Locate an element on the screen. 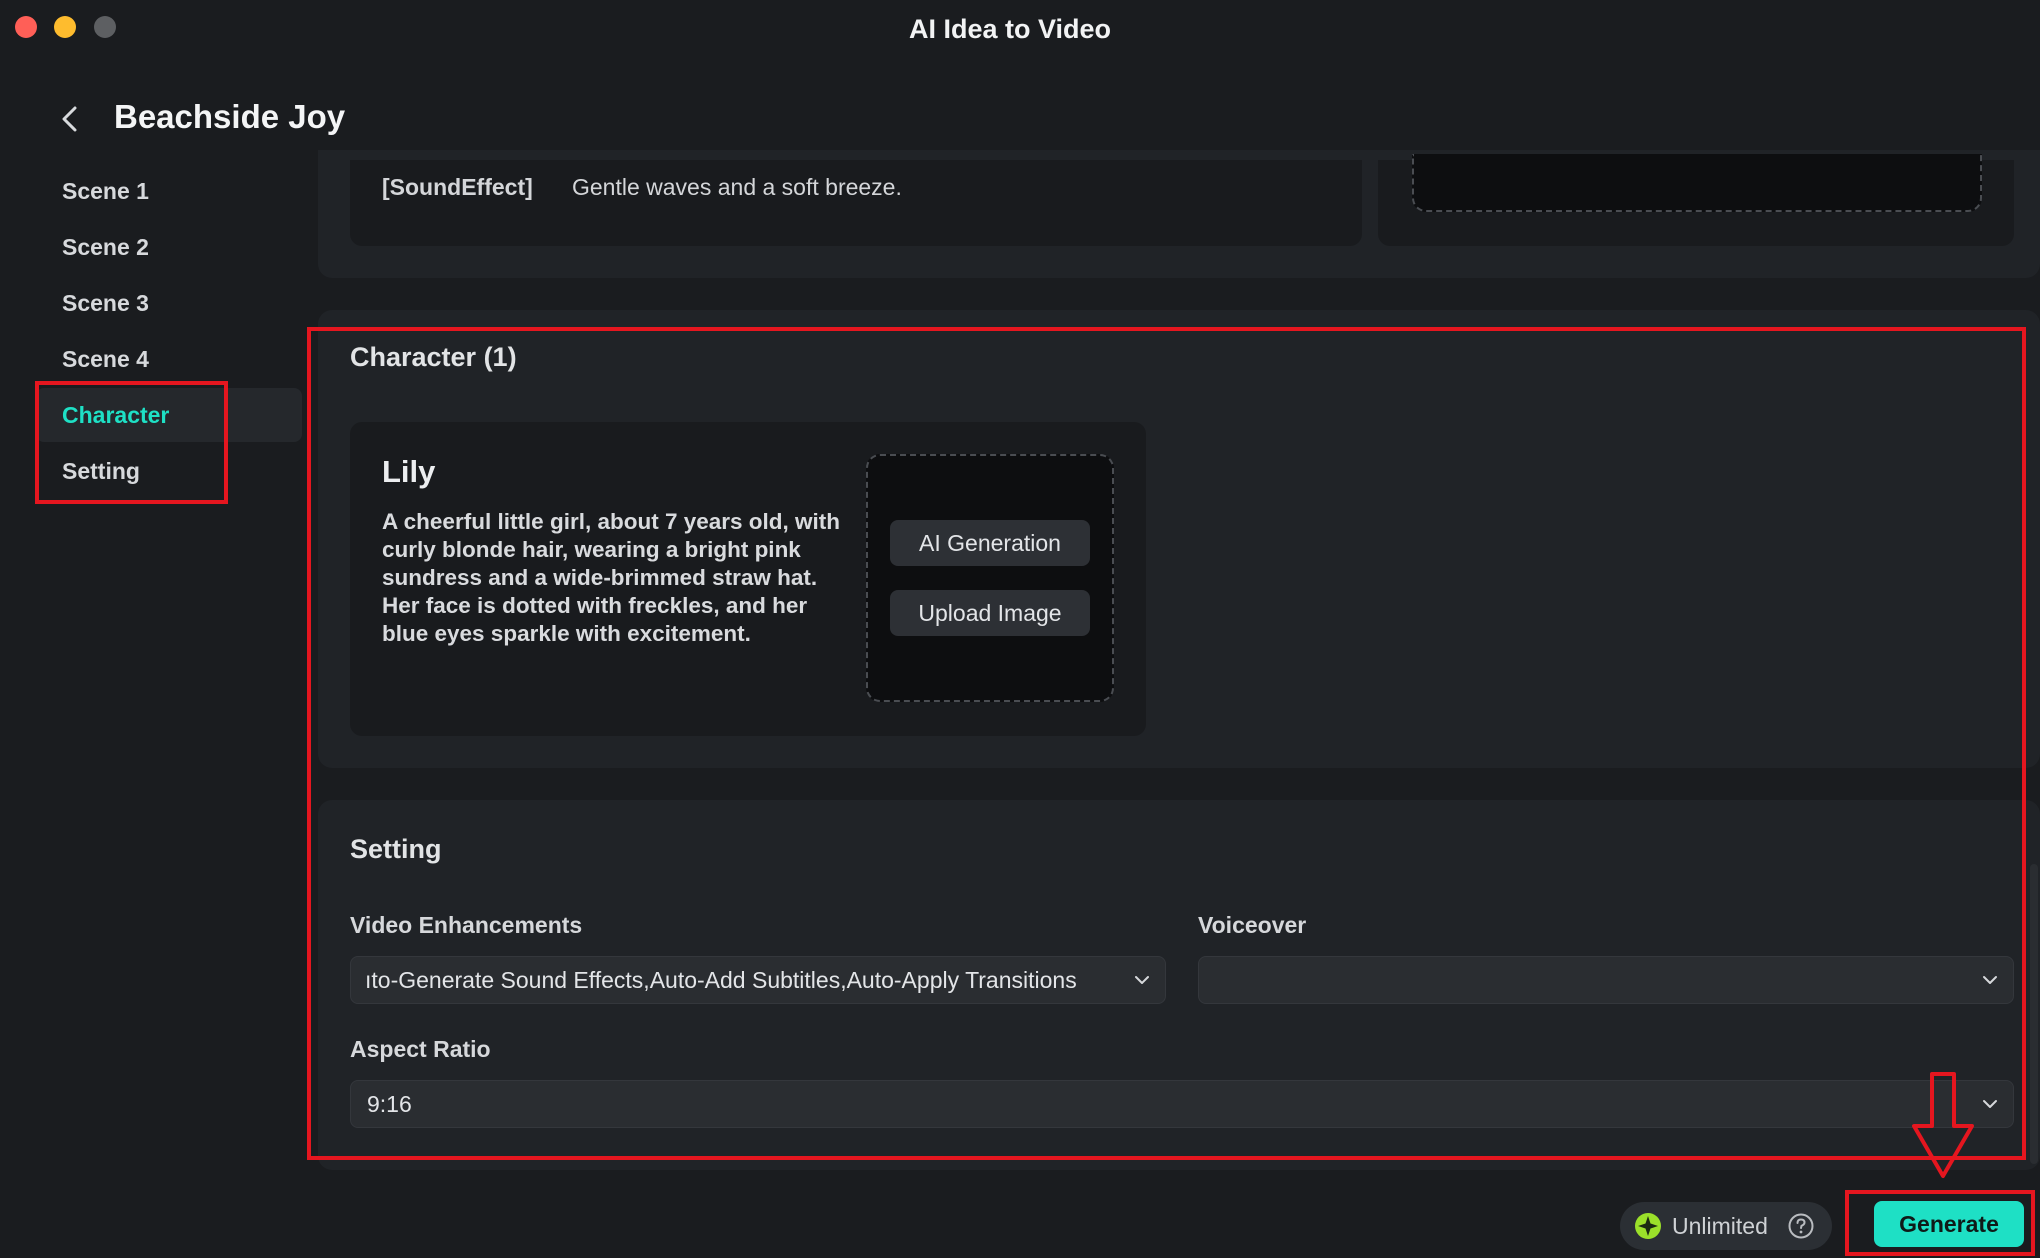  annotation-box-generate is located at coordinates (1940, 1223).